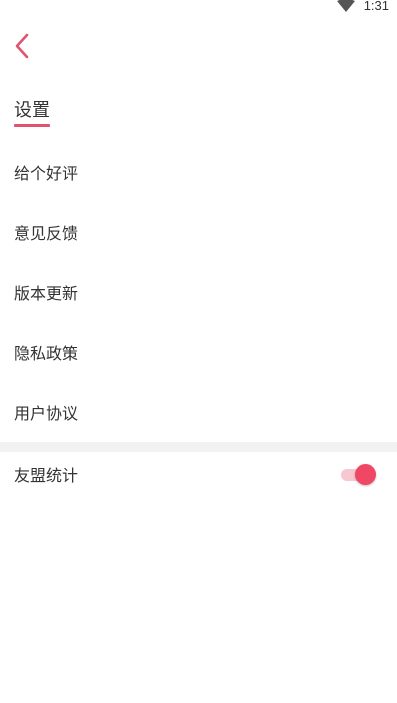  Describe the element at coordinates (198, 7) in the screenshot. I see `status-bar: 1:31` at that location.